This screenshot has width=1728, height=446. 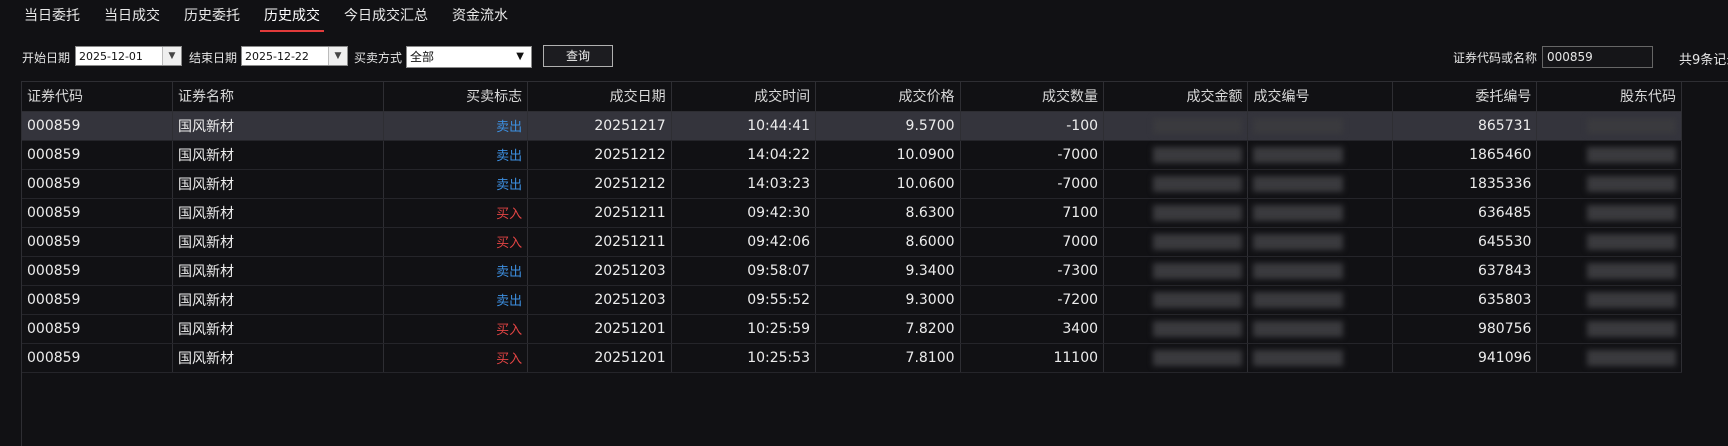 I want to click on header-trade-id: 成交编号, so click(x=1320, y=97).